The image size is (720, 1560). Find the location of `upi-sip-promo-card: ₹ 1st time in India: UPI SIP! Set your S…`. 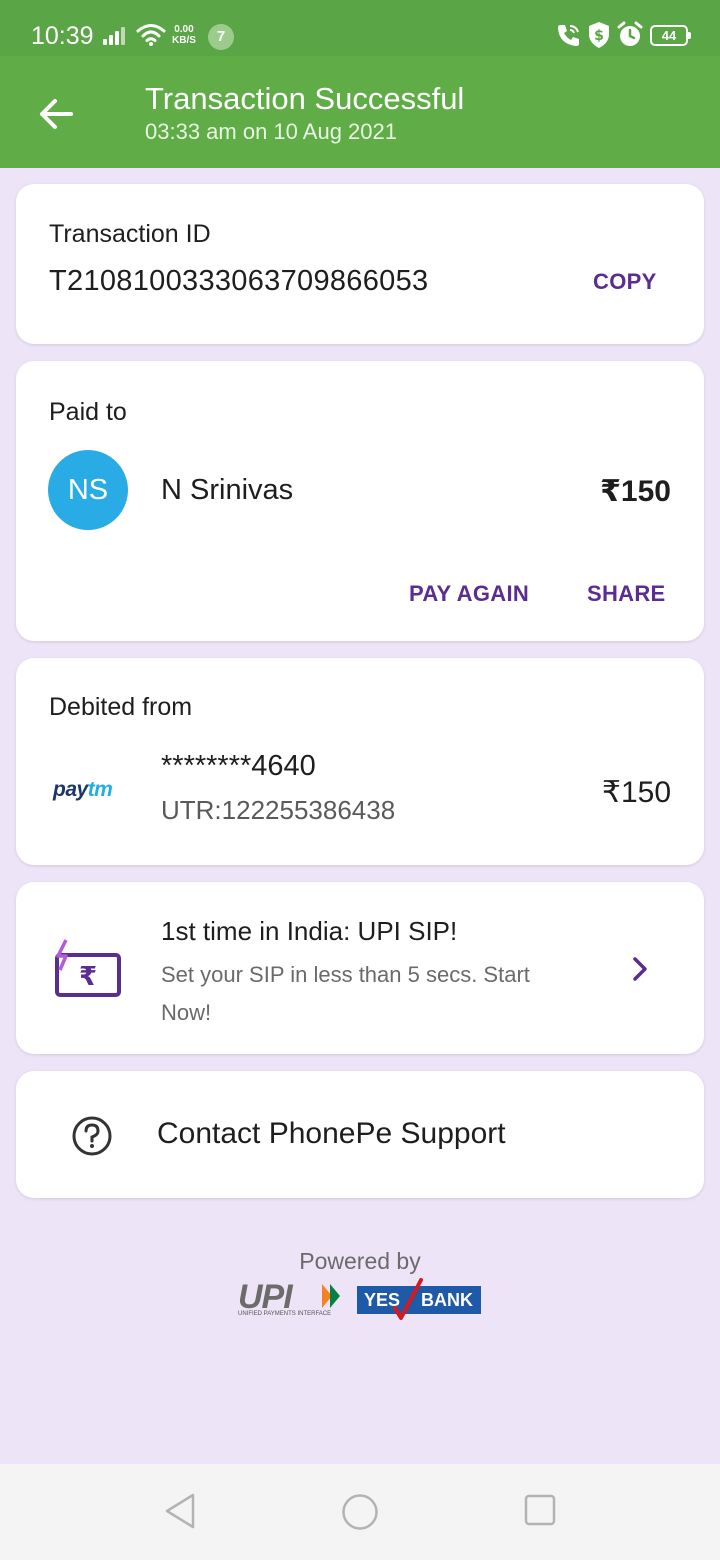

upi-sip-promo-card: ₹ 1st time in India: UPI SIP! Set your S… is located at coordinates (360, 968).